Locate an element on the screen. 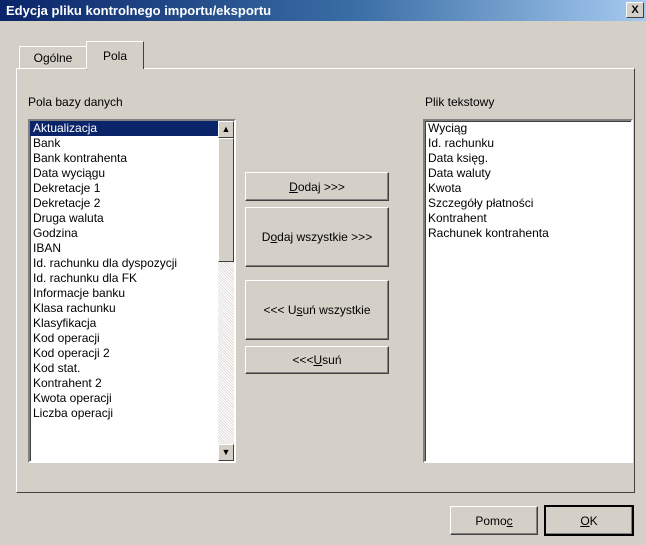  add-all-button-prefix: D is located at coordinates (266, 237).